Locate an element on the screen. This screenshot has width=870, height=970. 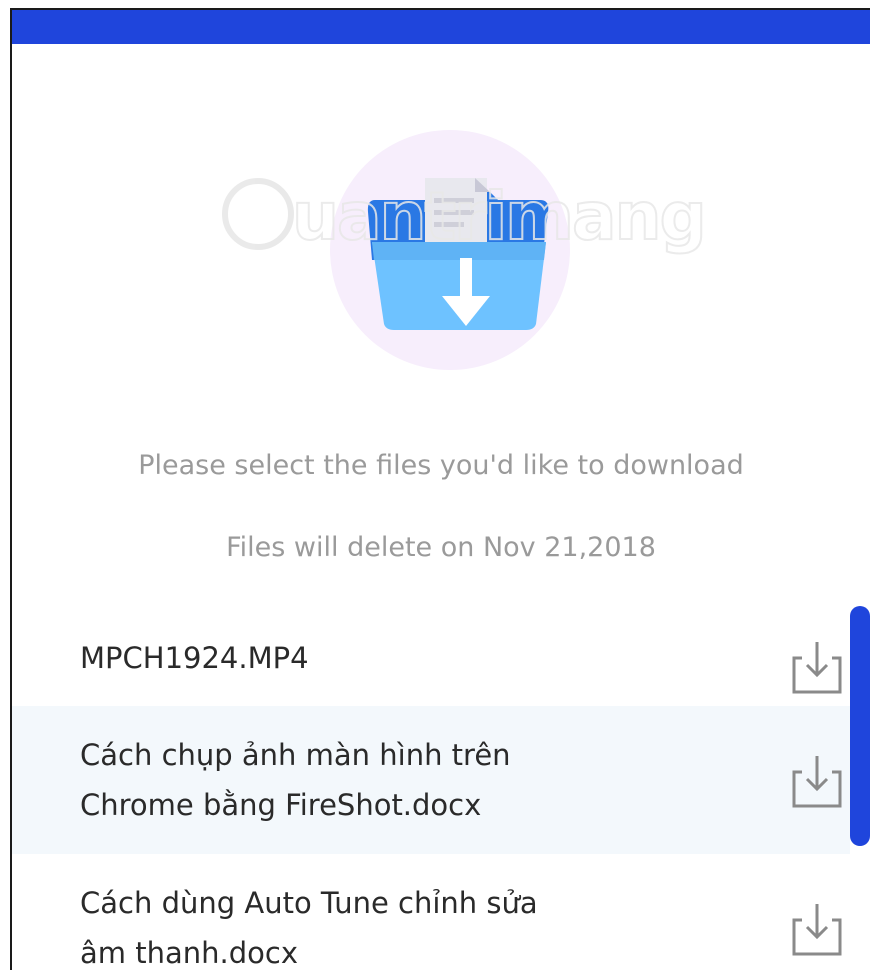
watermark-text: uantrimang is located at coordinates (499, 216).